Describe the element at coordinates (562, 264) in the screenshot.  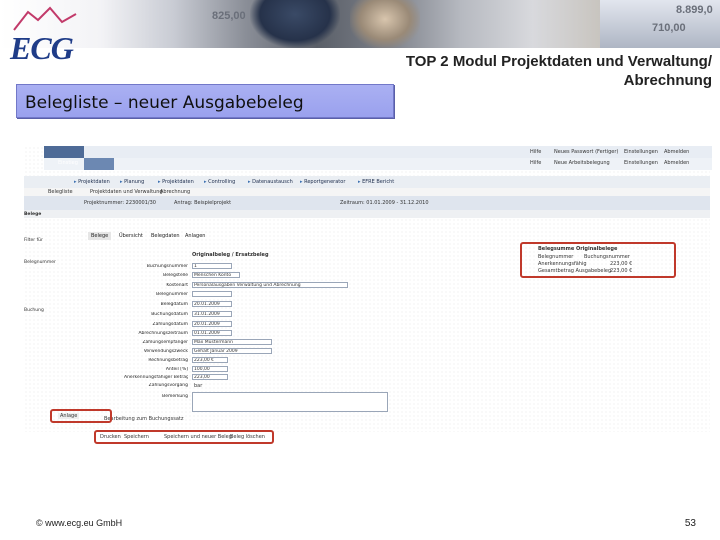
I see `summary-label: Anerkennungsfähig` at that location.